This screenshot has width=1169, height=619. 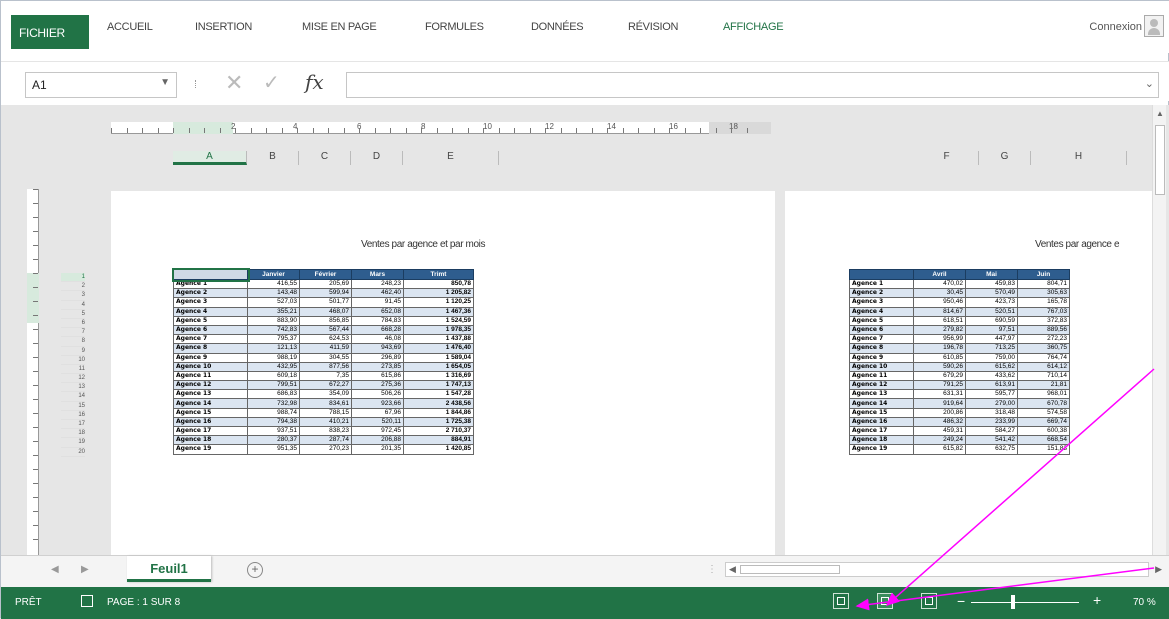 What do you see at coordinates (73, 278) in the screenshot?
I see `row-header: 1` at bounding box center [73, 278].